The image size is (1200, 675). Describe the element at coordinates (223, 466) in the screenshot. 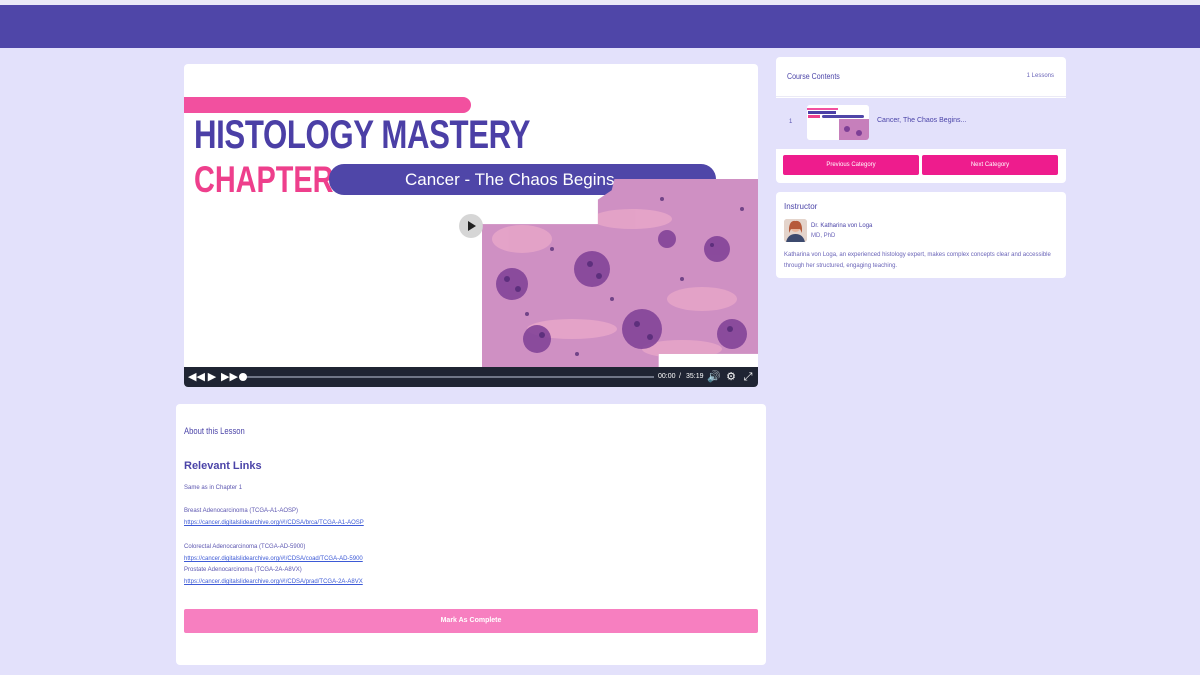

I see `relevant-links-title: Relevant Links` at that location.